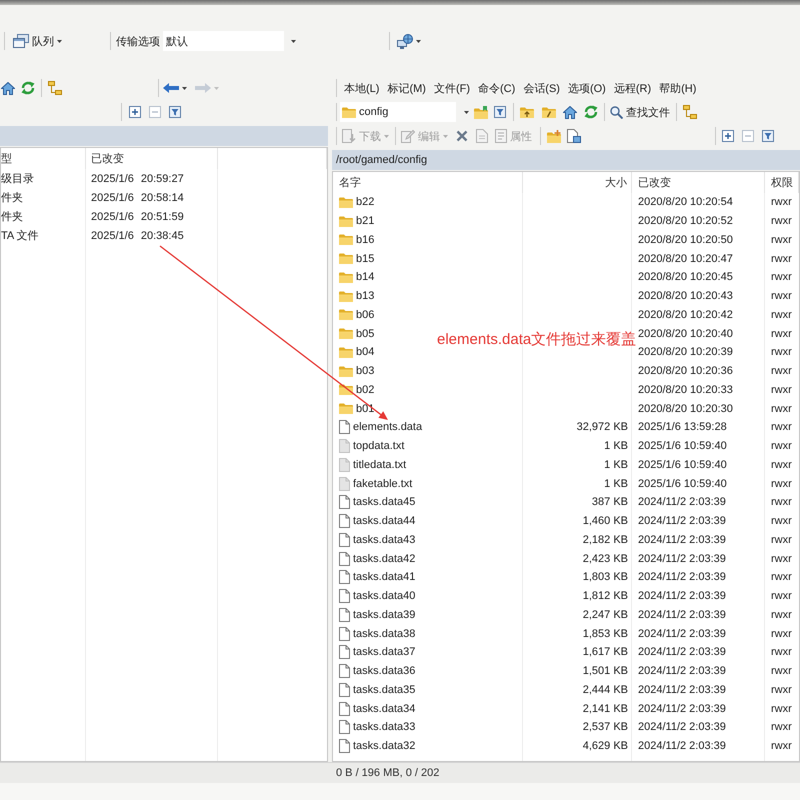 The height and width of the screenshot is (800, 800). I want to click on queue-button: 队列, so click(37, 41).